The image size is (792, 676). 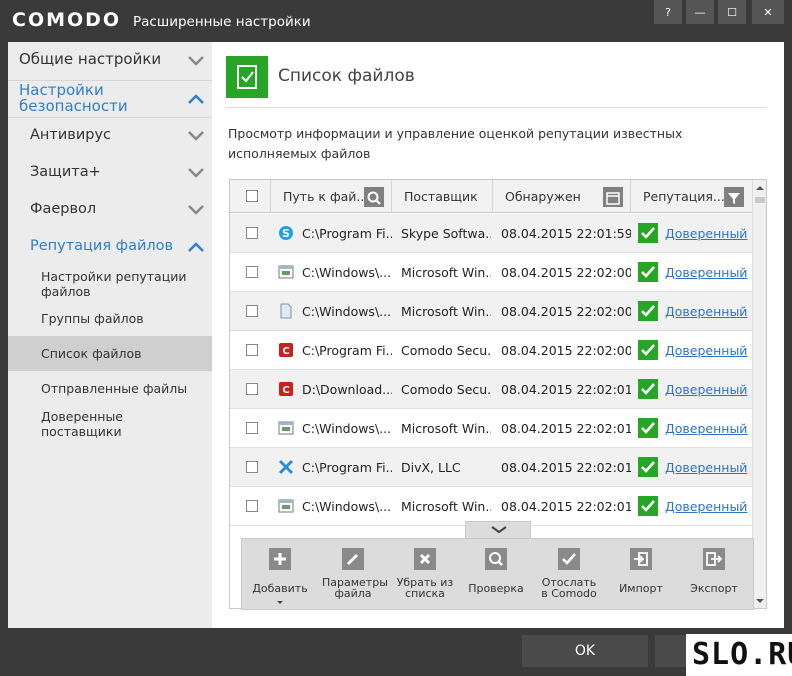 I want to click on sidebar-item-label: Общие настройки, so click(x=90, y=59).